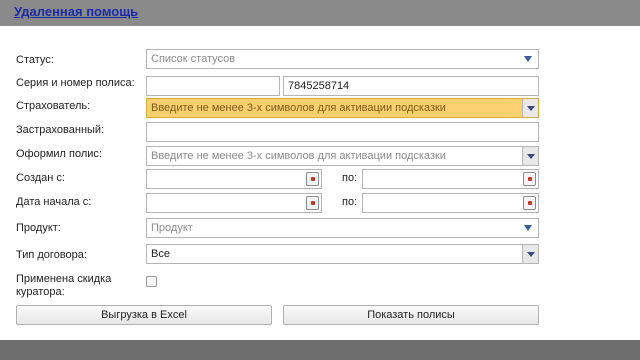 The image size is (640, 360). Describe the element at coordinates (320, 13) in the screenshot. I see `header-bar: Удаленная помощь` at that location.